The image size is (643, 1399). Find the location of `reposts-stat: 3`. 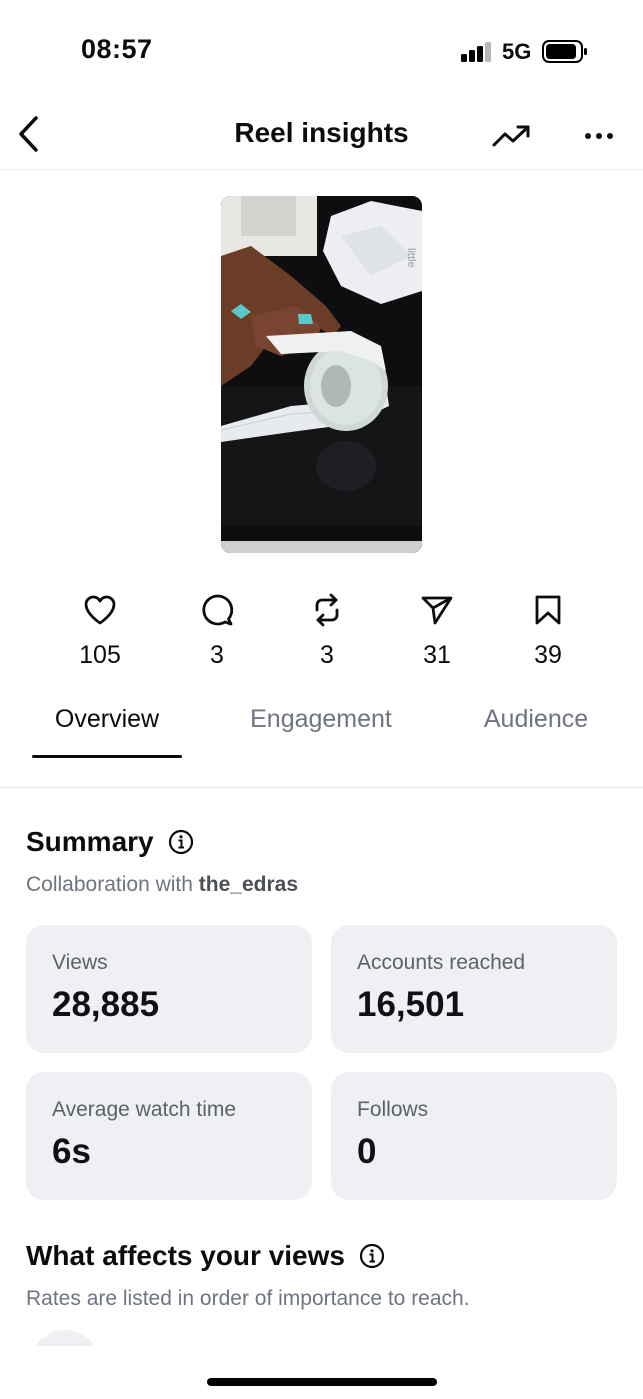

reposts-stat: 3 is located at coordinates (327, 632).